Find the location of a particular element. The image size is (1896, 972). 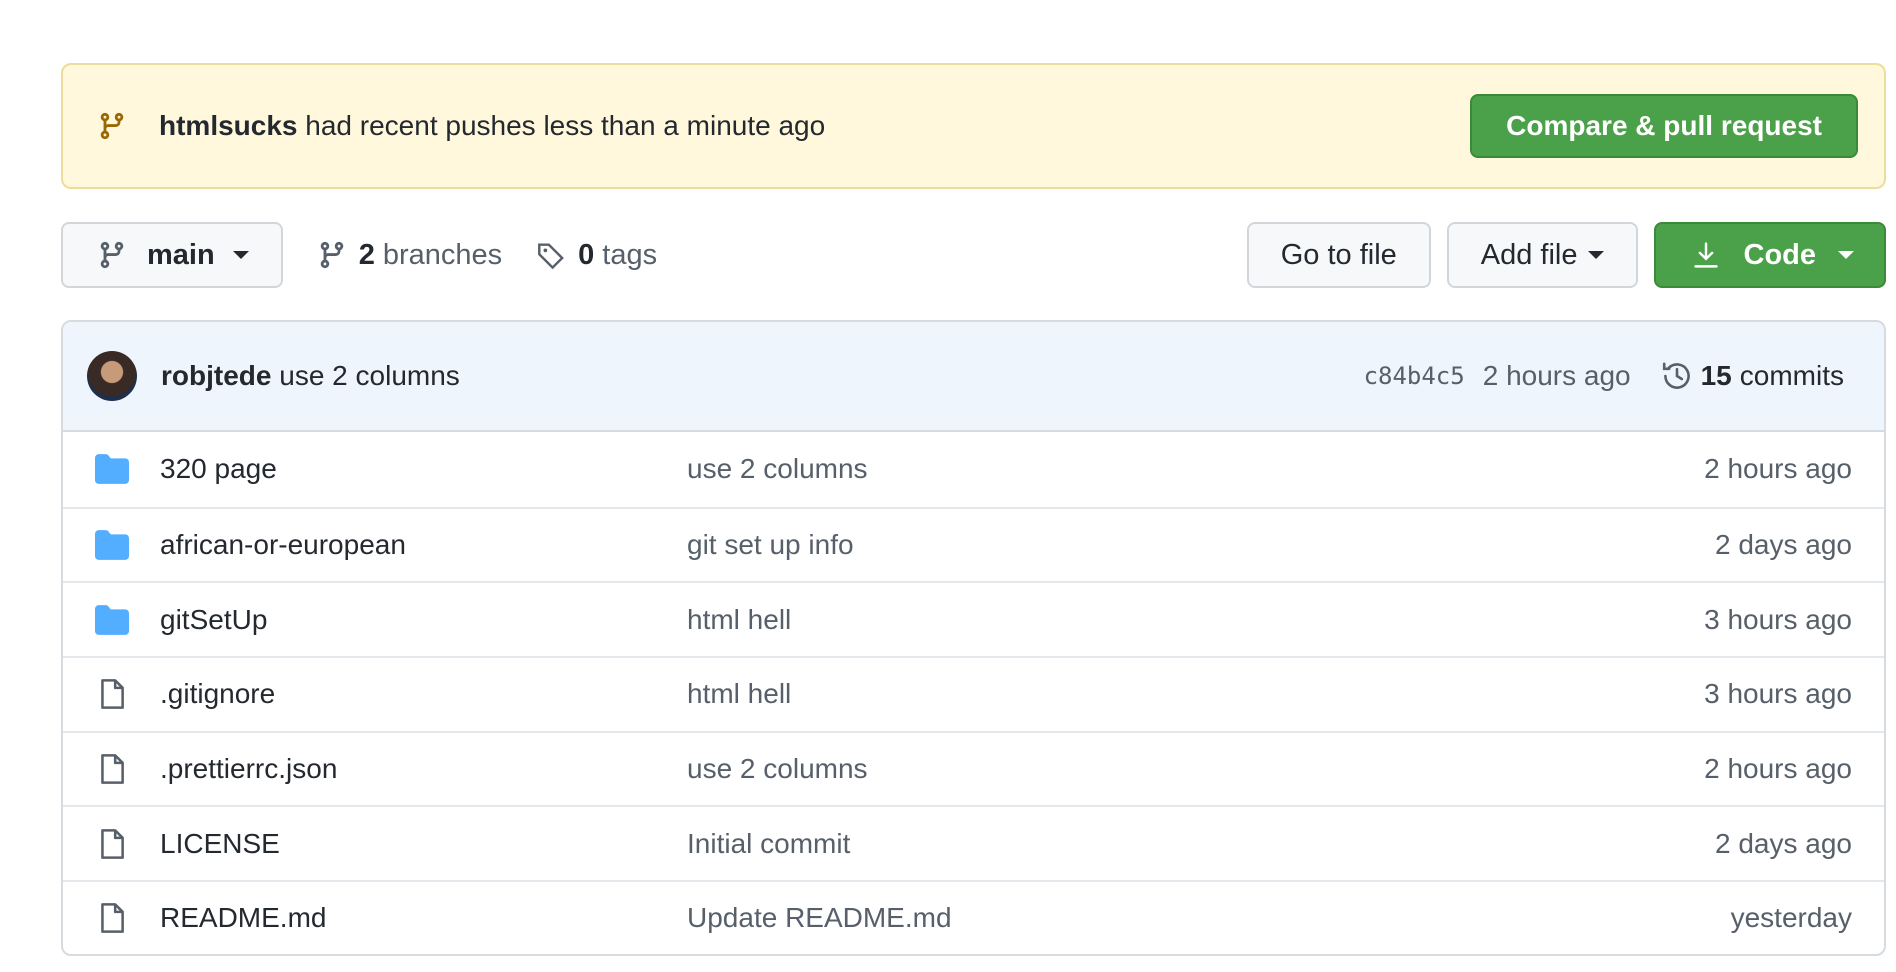

tag-icon is located at coordinates (551, 256).